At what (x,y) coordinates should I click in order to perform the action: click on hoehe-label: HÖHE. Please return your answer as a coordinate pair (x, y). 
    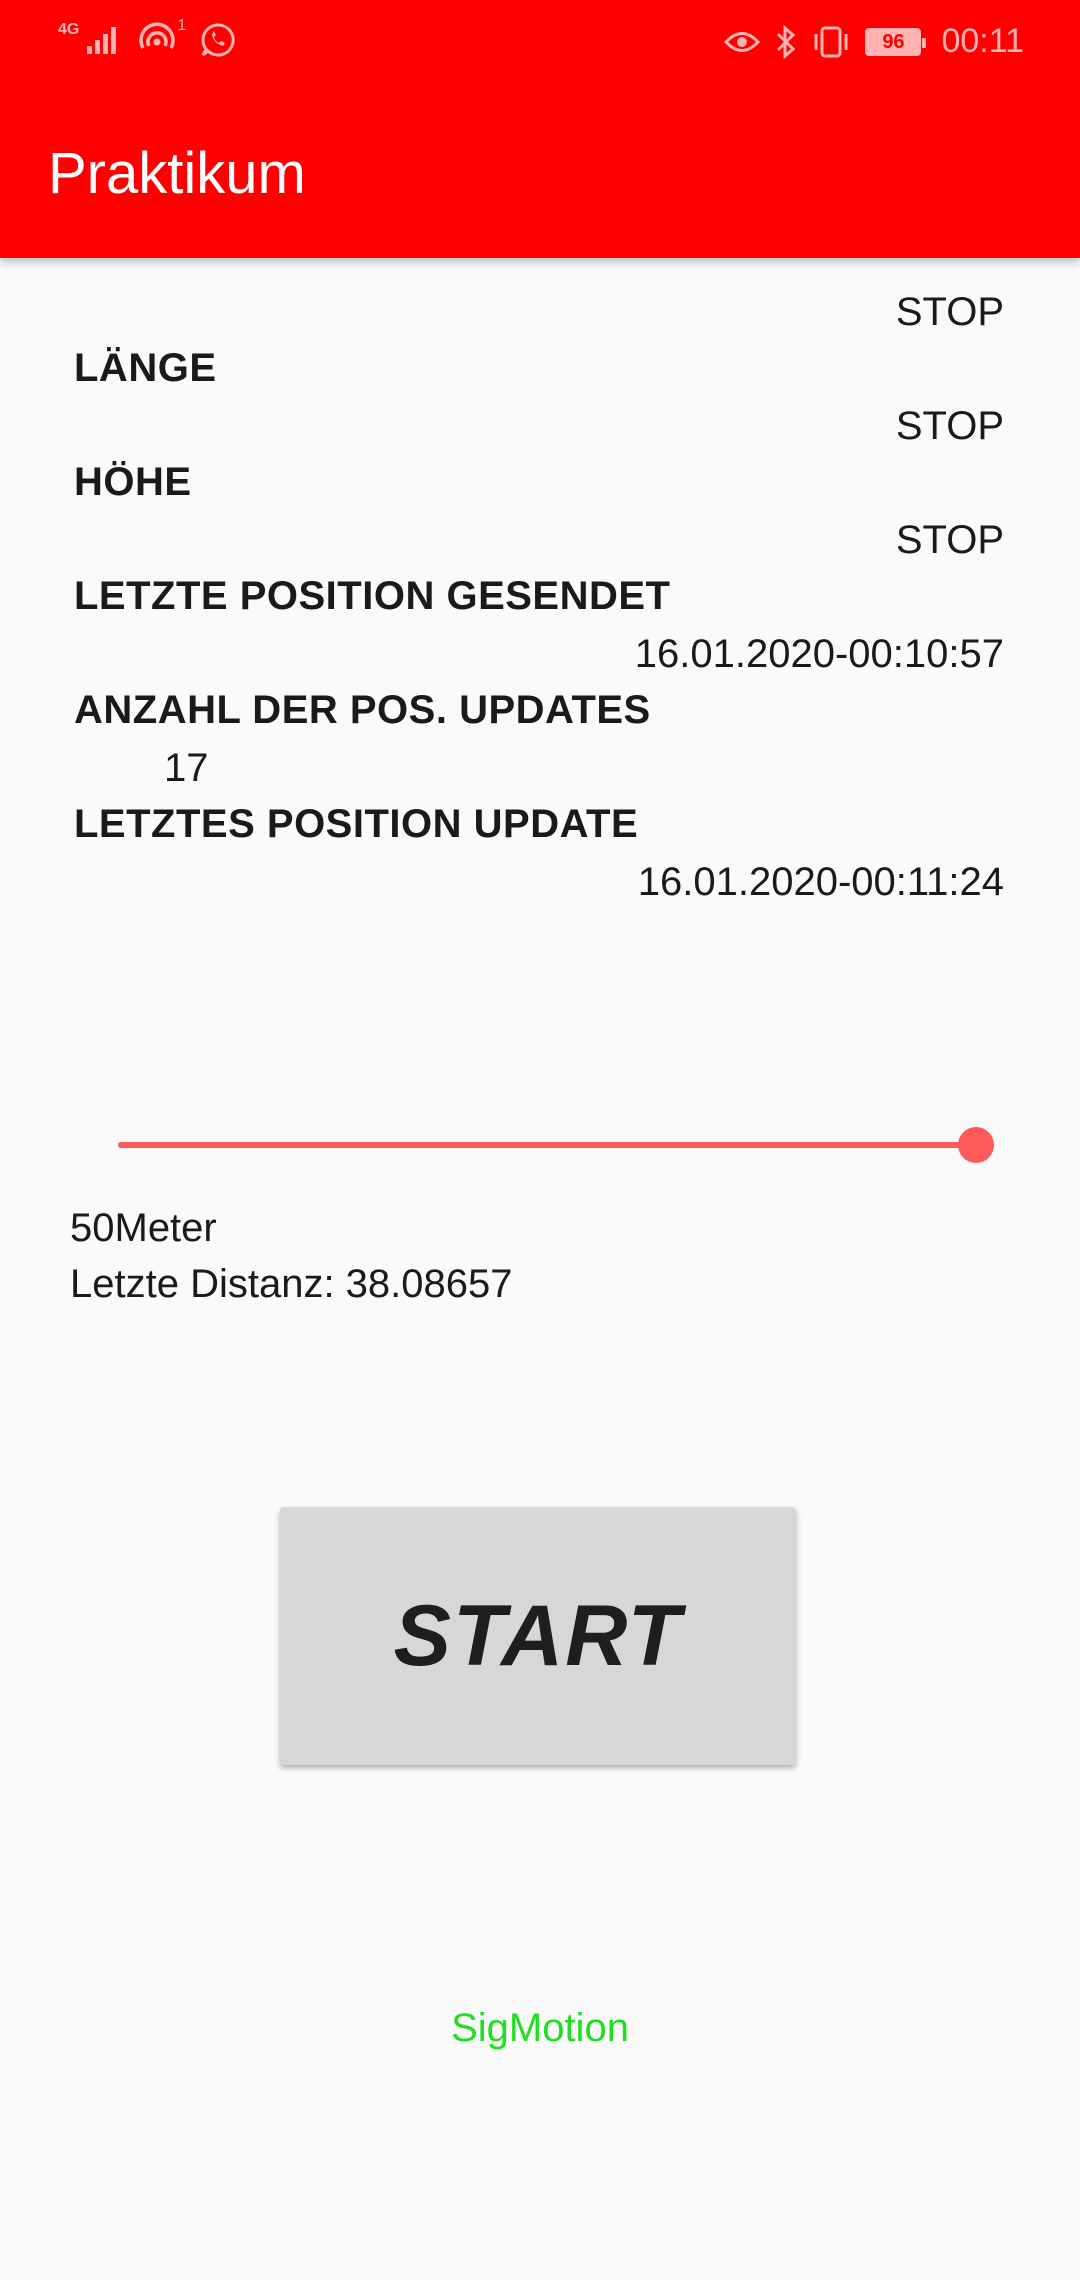
    Looking at the image, I should click on (133, 482).